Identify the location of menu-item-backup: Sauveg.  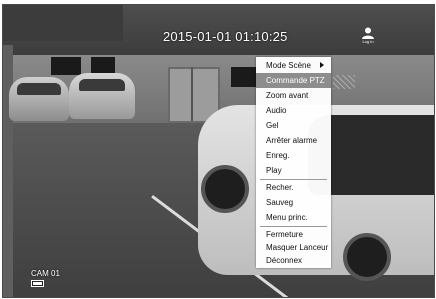
(293, 202).